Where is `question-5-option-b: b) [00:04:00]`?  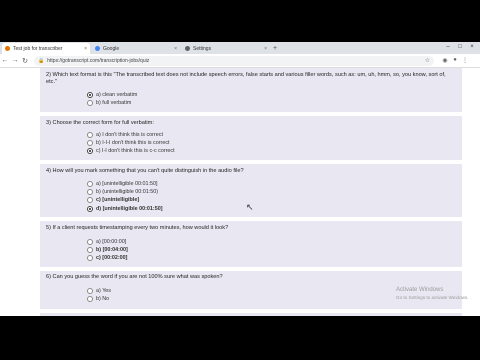 question-5-option-b: b) [00:04:00] is located at coordinates (107, 249).